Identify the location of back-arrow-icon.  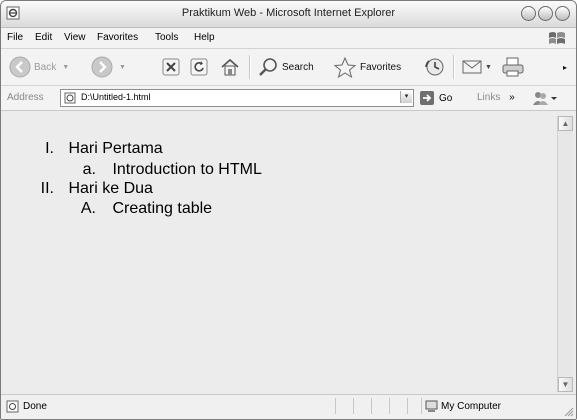
(20, 67).